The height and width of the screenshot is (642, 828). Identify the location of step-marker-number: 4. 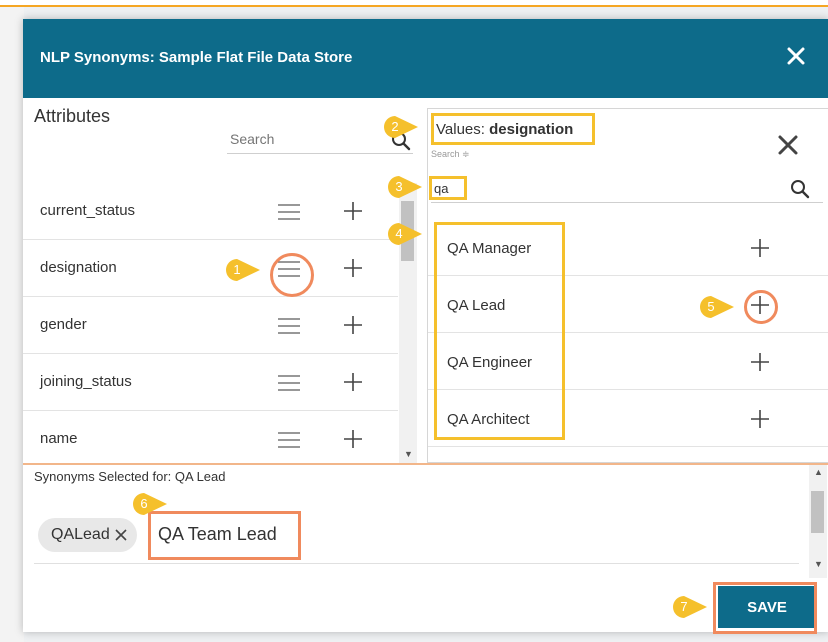
(399, 233).